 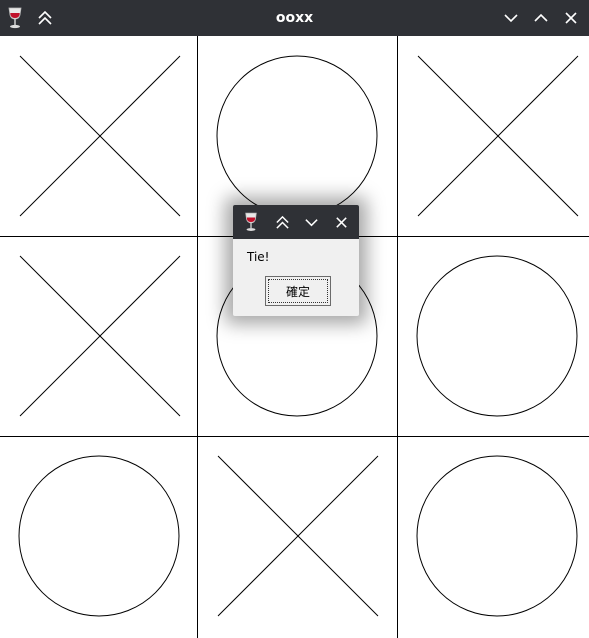 I want to click on window-titlebar: ooxx, so click(x=294, y=18).